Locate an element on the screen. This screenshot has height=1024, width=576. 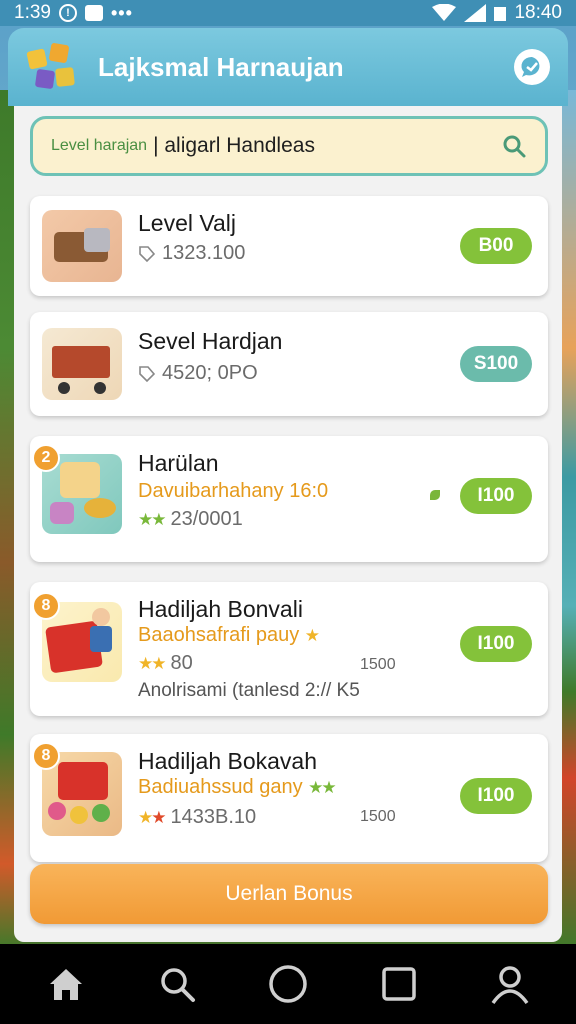
more-notifications-icon: ••• is located at coordinates (121, 12).